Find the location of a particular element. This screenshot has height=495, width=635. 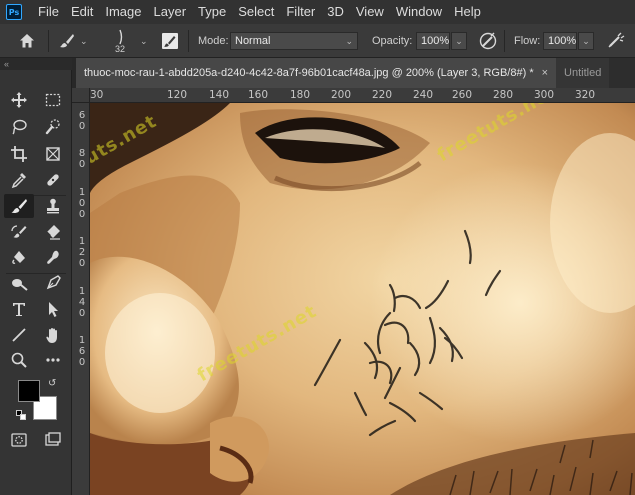

move-icon is located at coordinates (19, 100).